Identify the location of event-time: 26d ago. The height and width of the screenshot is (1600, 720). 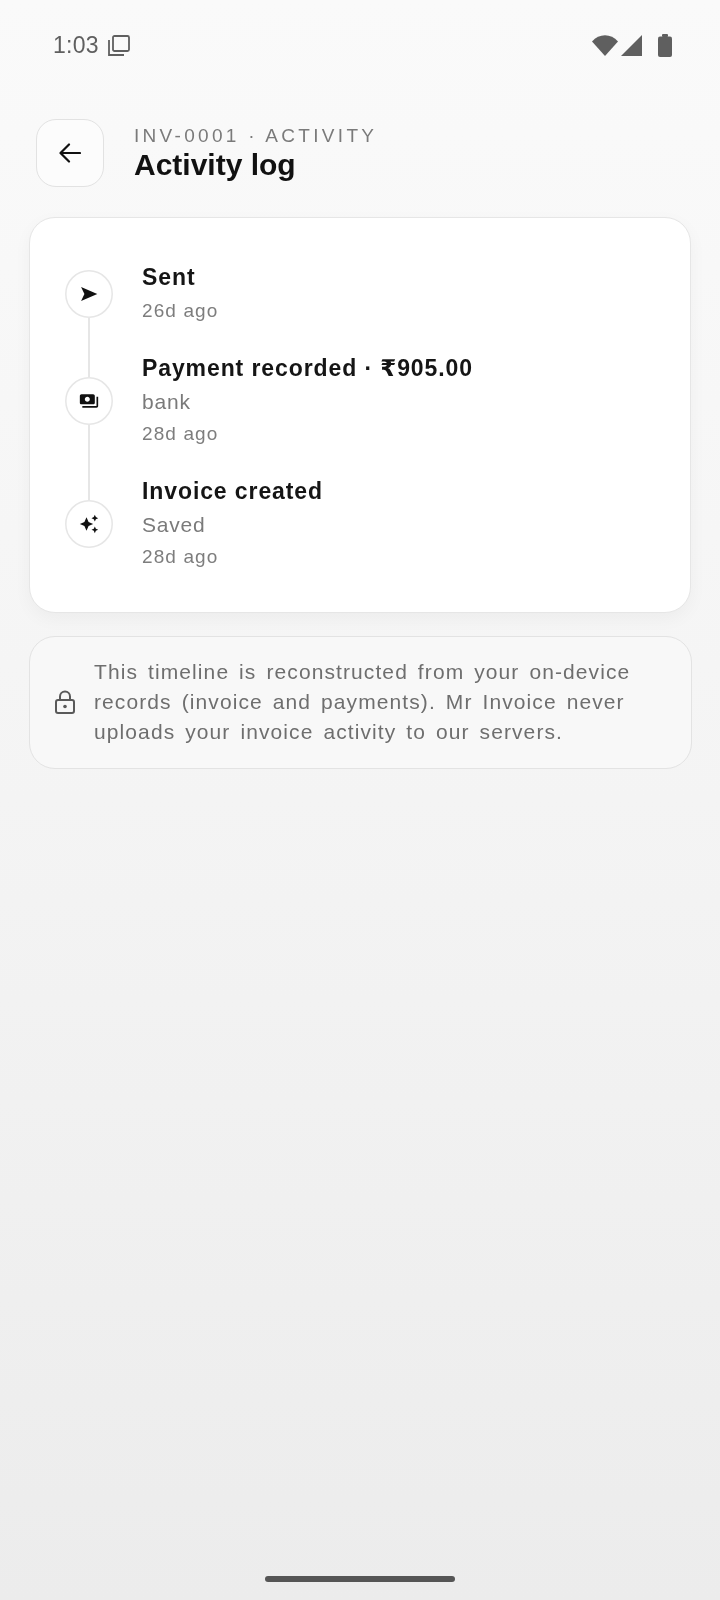
(180, 311).